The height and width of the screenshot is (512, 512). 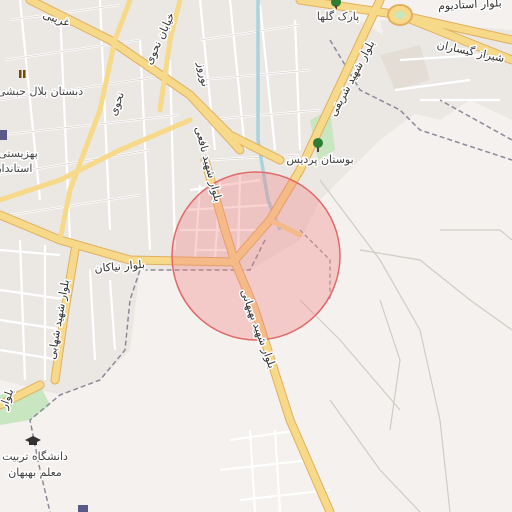 I want to click on poi-label: بوستان پردیس, so click(x=319, y=159).